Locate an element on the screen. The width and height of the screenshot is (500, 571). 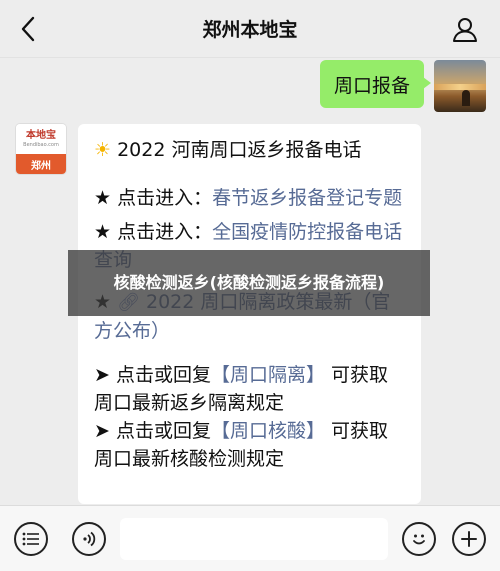
list-item: ➤ 点击或回复【周口核酸】 可获取周口最新核酸检测规定 is located at coordinates (250, 445).